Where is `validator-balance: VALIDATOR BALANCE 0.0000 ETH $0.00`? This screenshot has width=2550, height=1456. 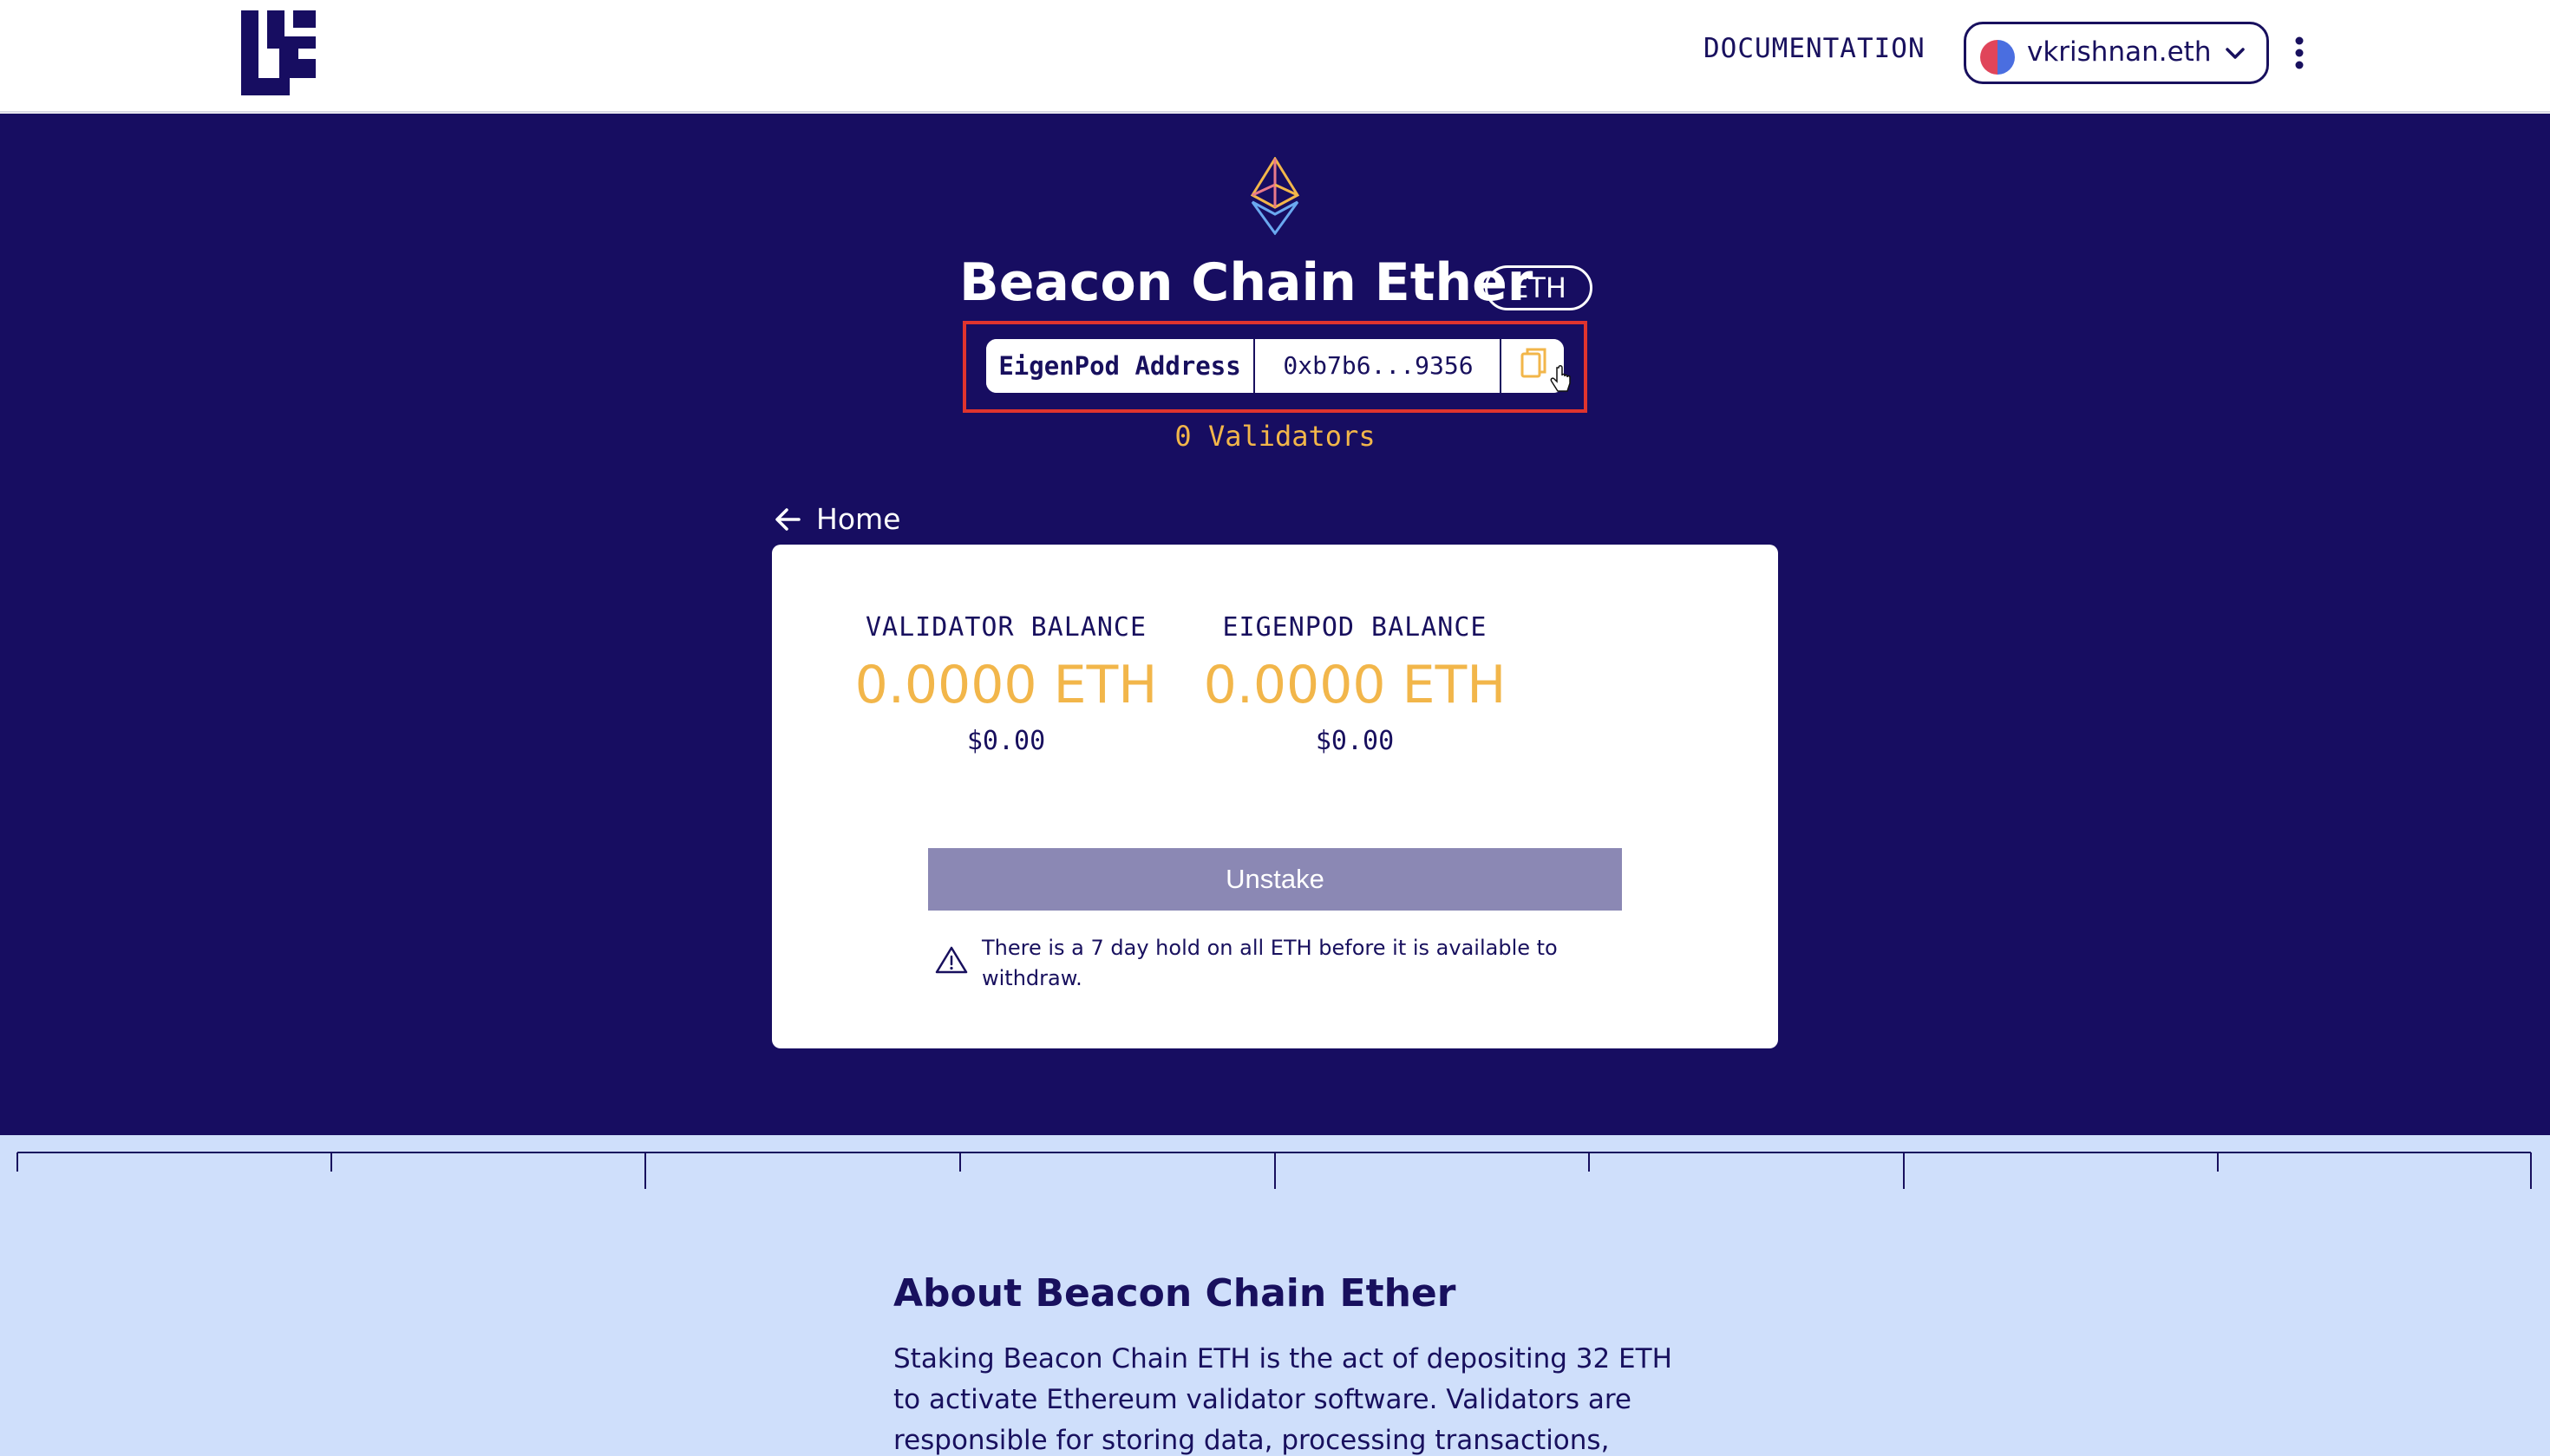
validator-balance: VALIDATOR BALANCE 0.0000 ETH $0.00 is located at coordinates (1006, 684).